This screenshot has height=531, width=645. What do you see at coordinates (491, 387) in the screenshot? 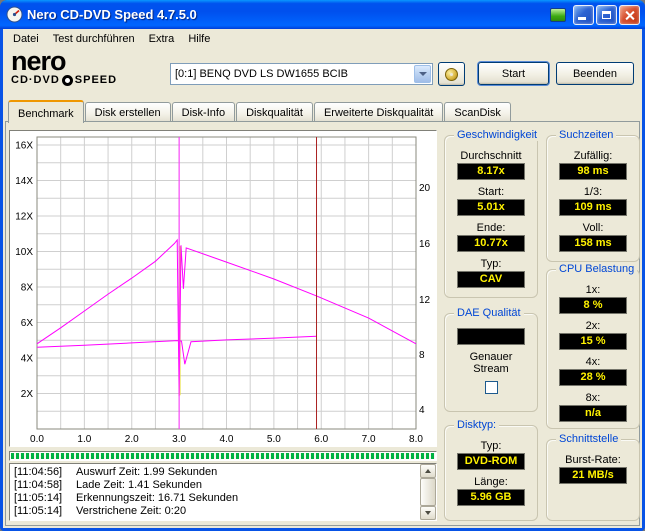
I see `accurate-stream-checkbox` at bounding box center [491, 387].